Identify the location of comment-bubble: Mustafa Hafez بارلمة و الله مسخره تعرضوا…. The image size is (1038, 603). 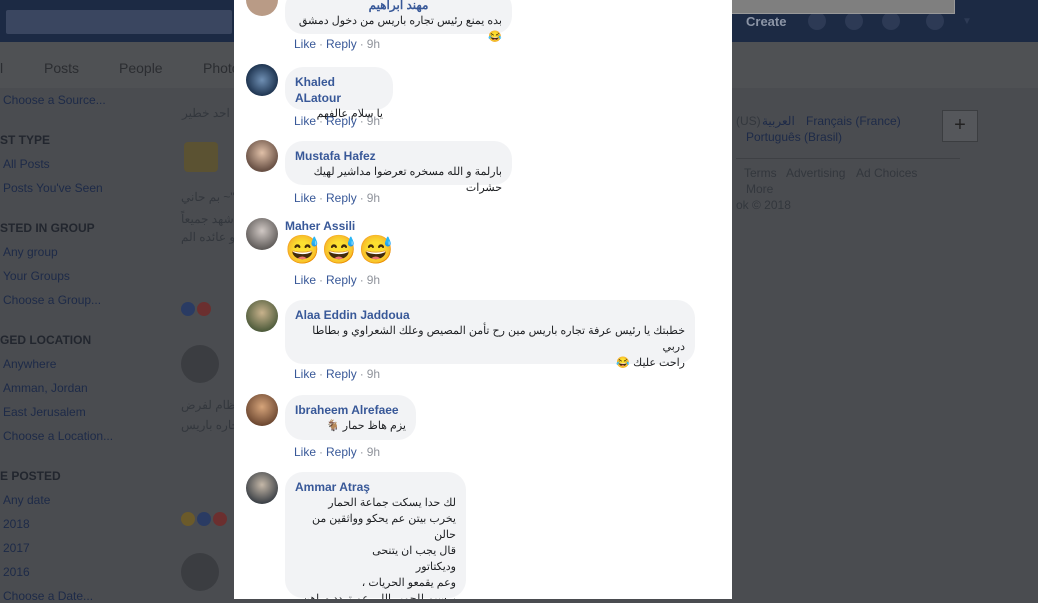
(398, 167).